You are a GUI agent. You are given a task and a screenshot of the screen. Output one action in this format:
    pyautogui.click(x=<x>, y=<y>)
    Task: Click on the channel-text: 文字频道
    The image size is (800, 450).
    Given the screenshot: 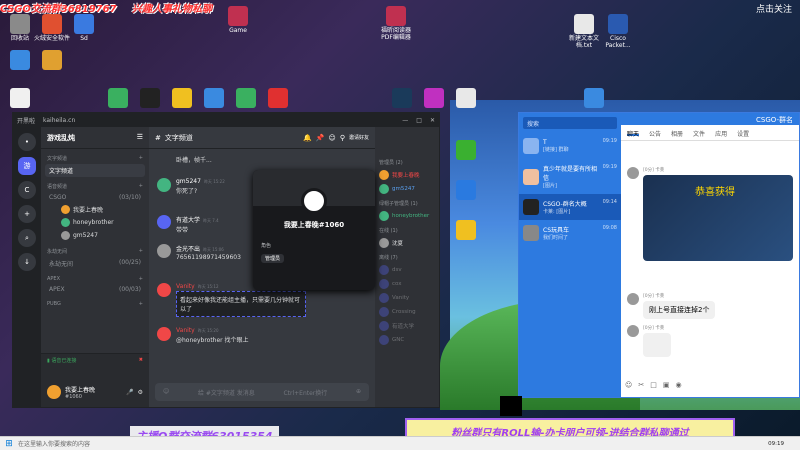 What is the action you would take?
    pyautogui.click(x=95, y=170)
    